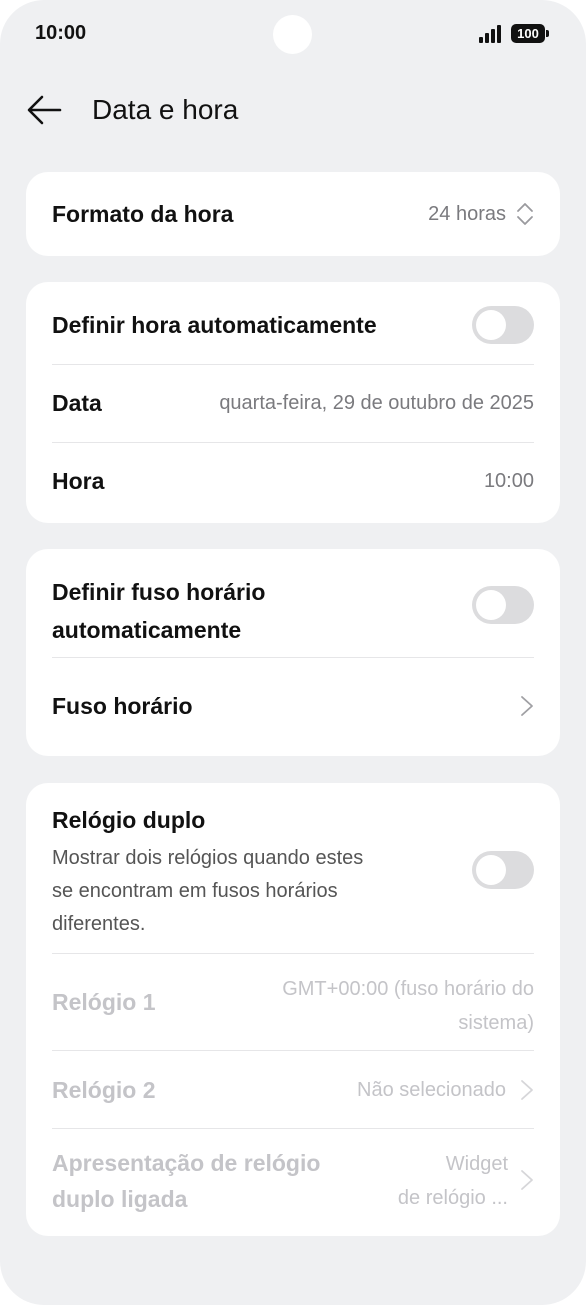  I want to click on time-format-row: Formato da hora 24 horas, so click(293, 214).